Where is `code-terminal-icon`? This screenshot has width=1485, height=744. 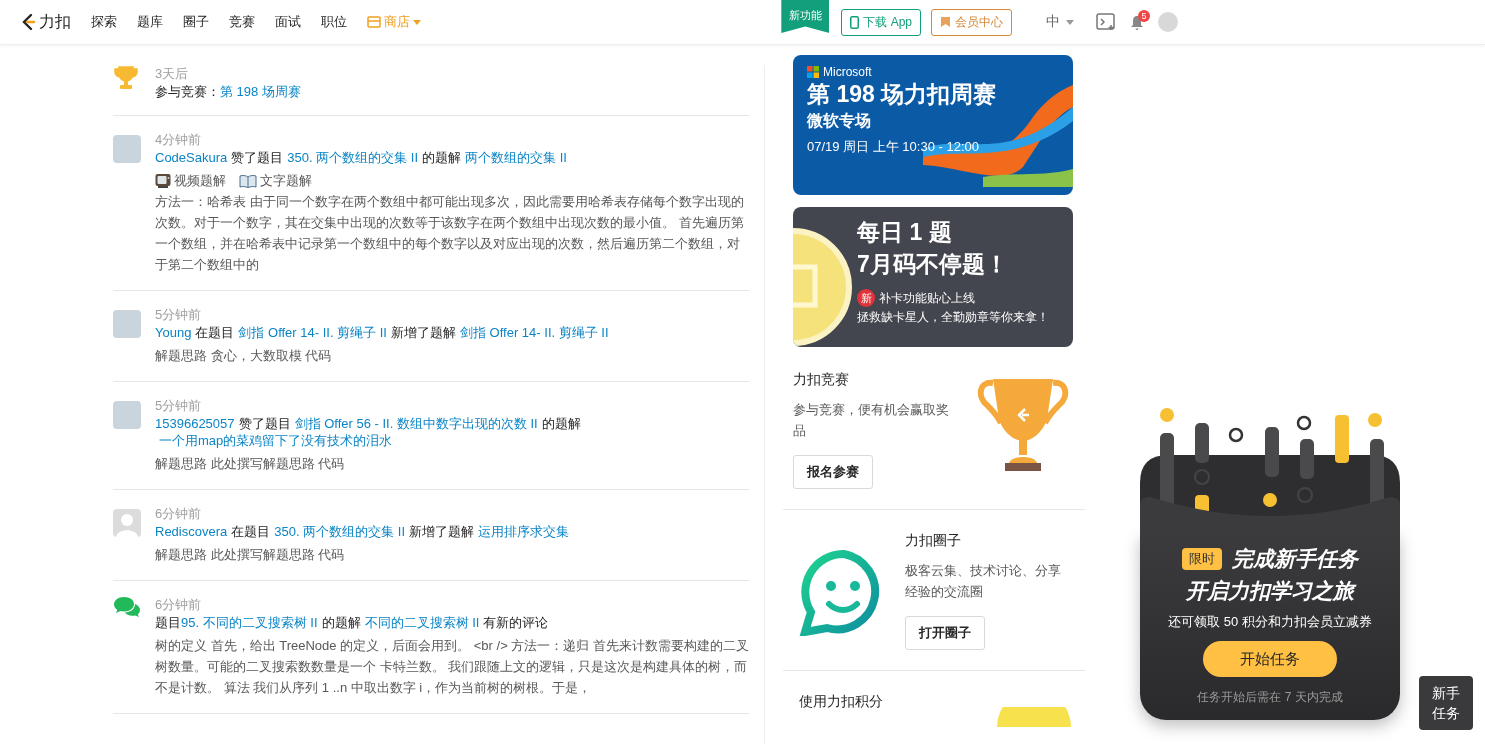 code-terminal-icon is located at coordinates (1106, 22).